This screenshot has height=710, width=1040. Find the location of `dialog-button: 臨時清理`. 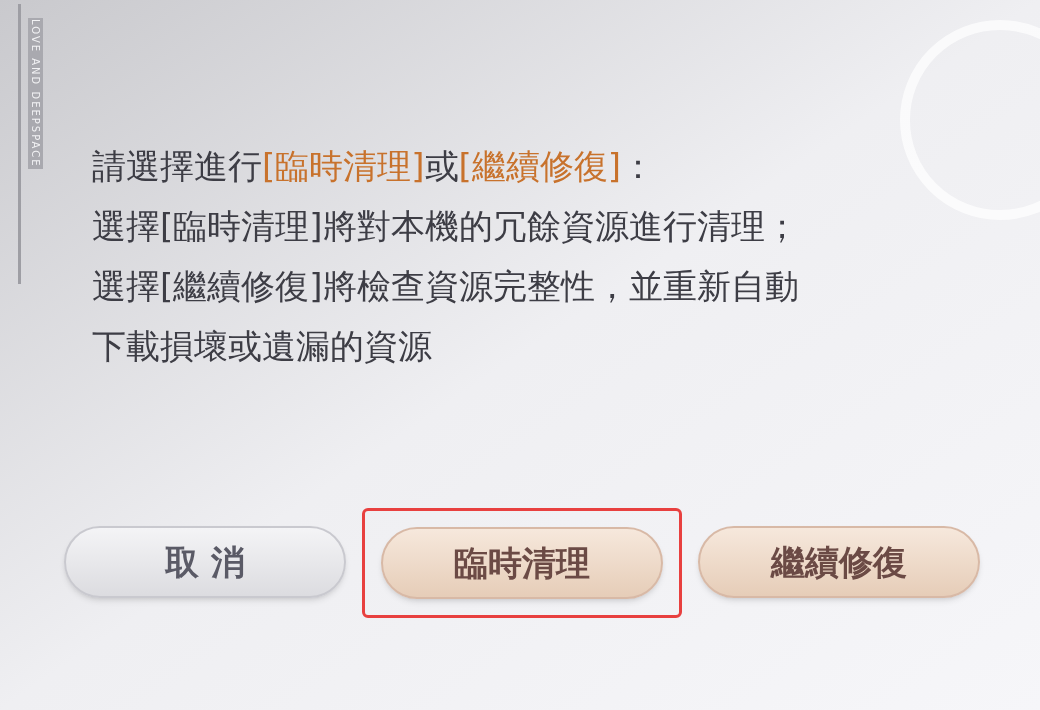

dialog-button: 臨時清理 is located at coordinates (522, 563).